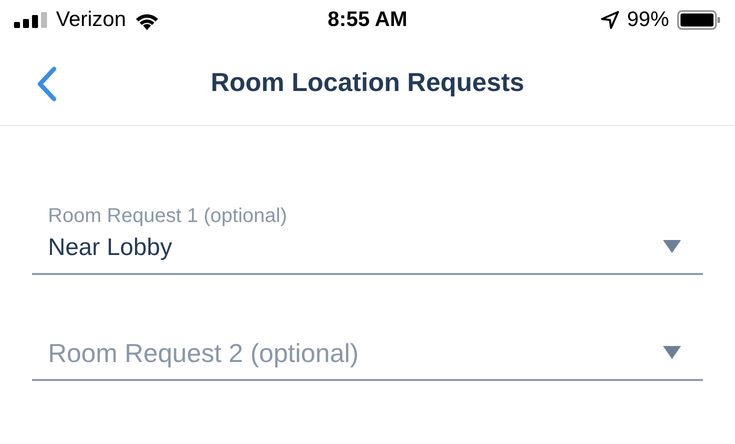 Image resolution: width=735 pixels, height=444 pixels. Describe the element at coordinates (367, 82) in the screenshot. I see `page-title: Room Location Requests` at that location.